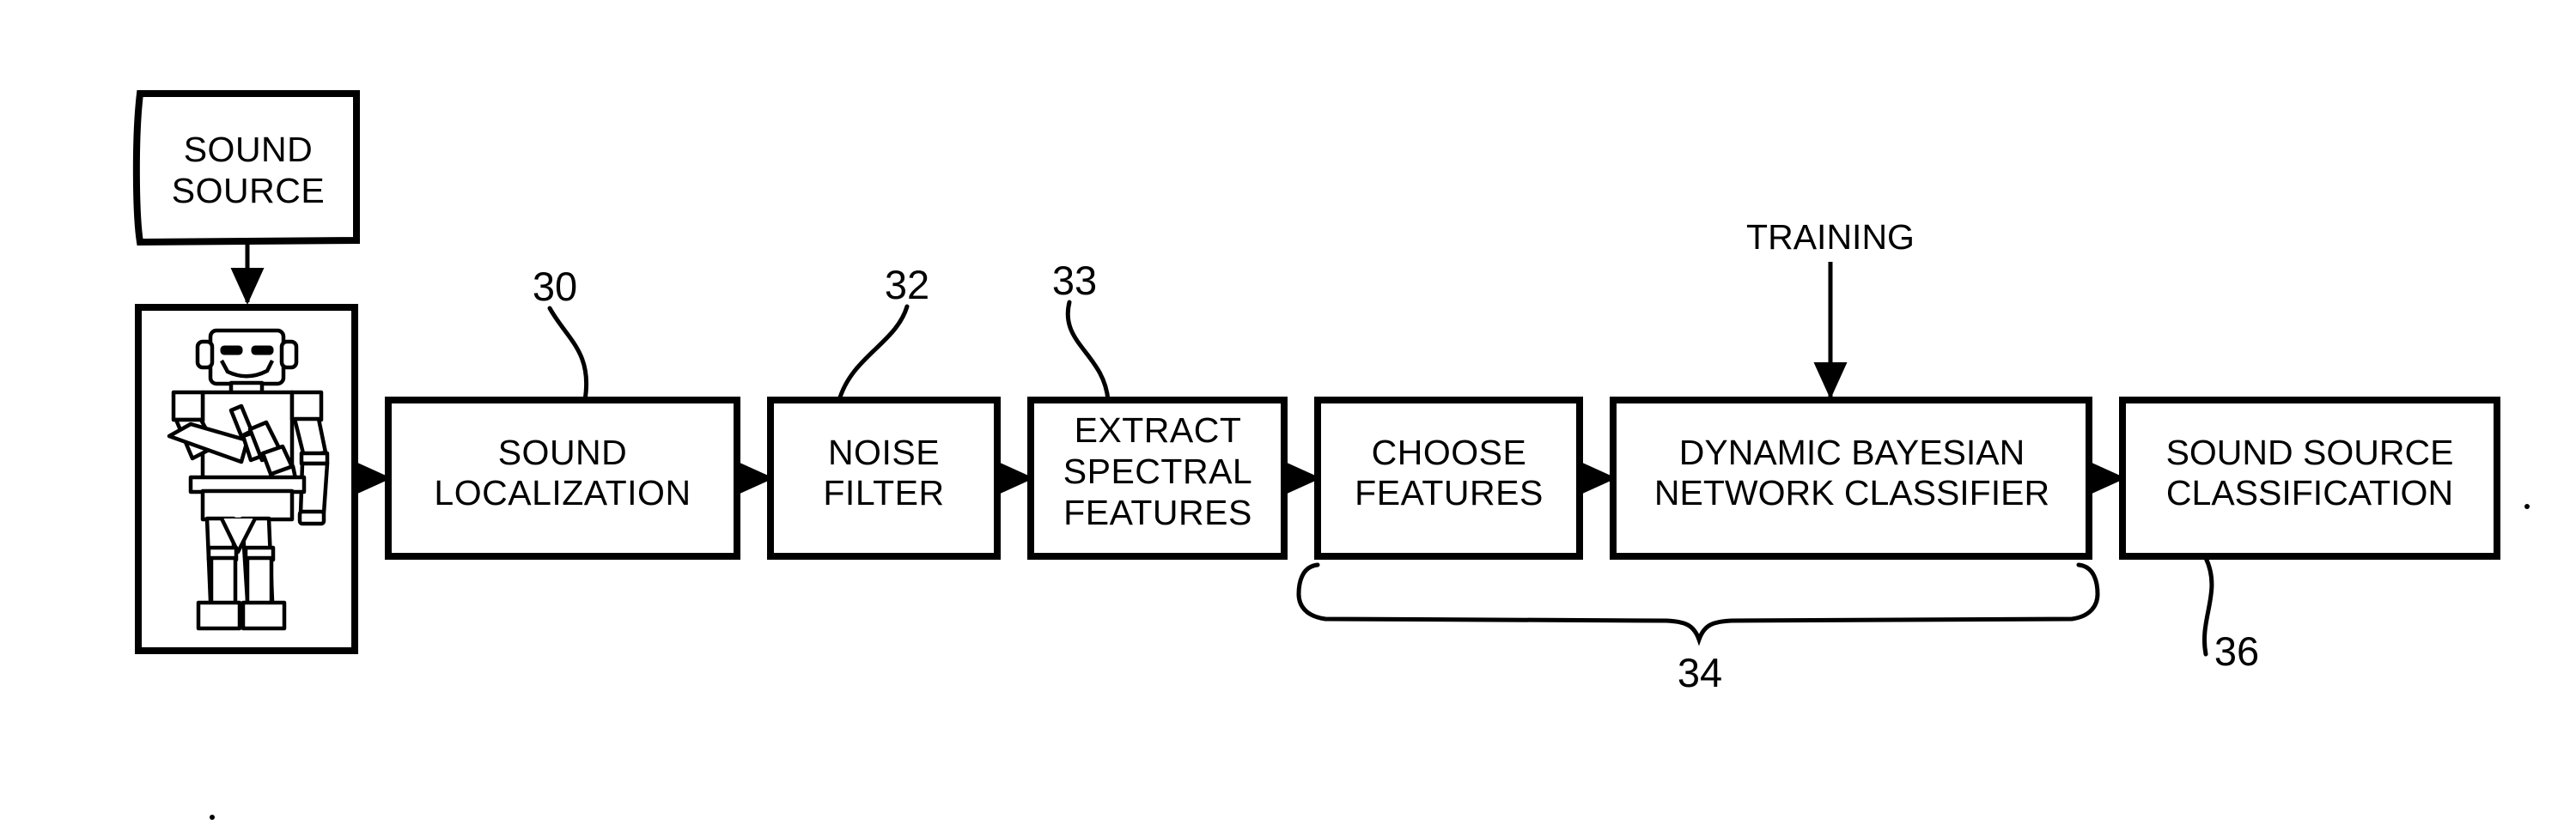 The height and width of the screenshot is (831, 2576). I want to click on brace-group-34: 34, so click(1698, 628).